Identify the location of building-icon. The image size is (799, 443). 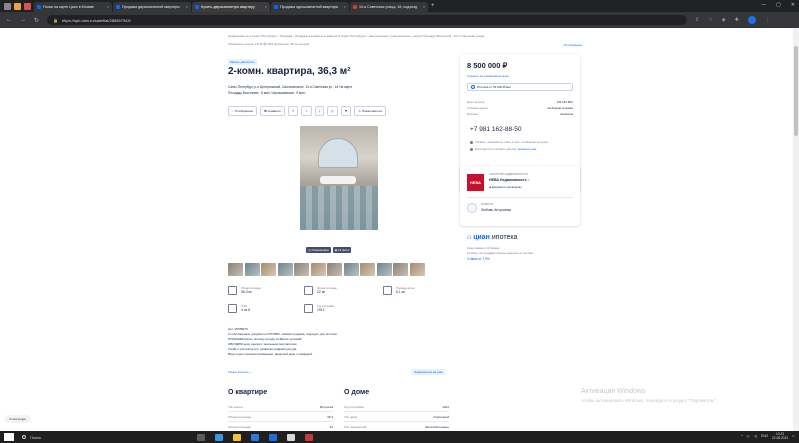
(308, 308).